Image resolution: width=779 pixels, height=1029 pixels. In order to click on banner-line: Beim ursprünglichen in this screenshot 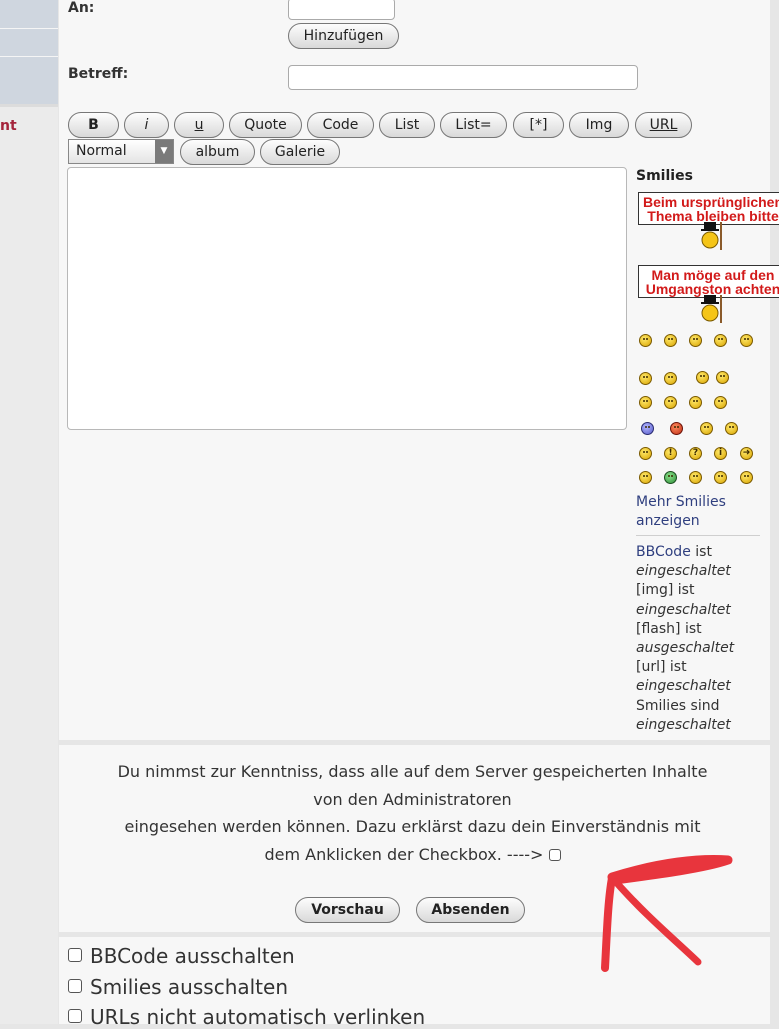, I will do `click(710, 202)`.